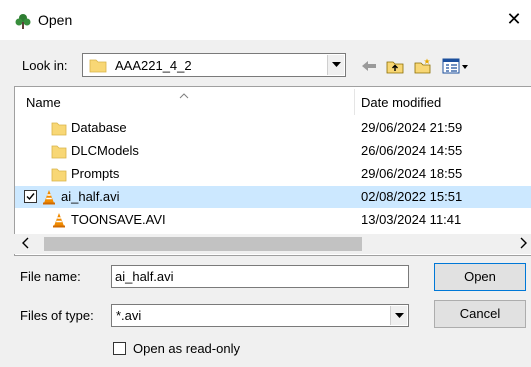  I want to click on scrollbar-thumb, so click(203, 244).